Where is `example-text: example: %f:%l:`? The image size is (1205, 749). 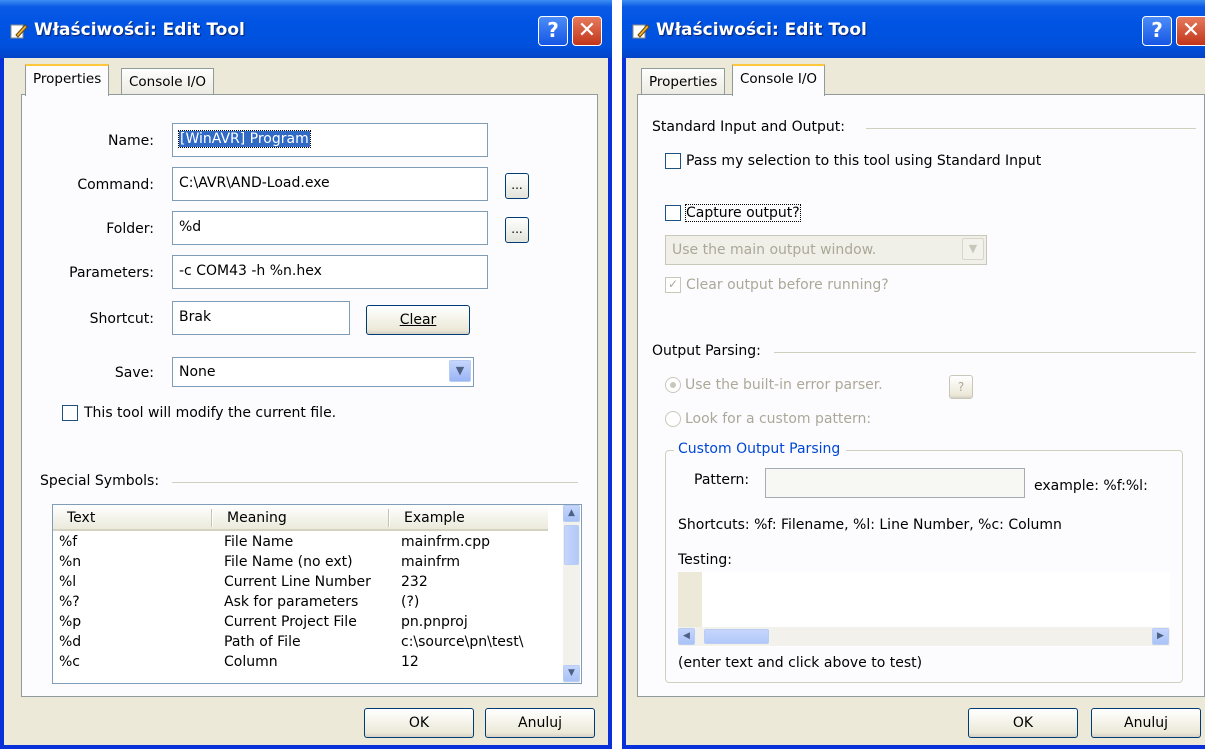 example-text: example: %f:%l: is located at coordinates (1091, 486).